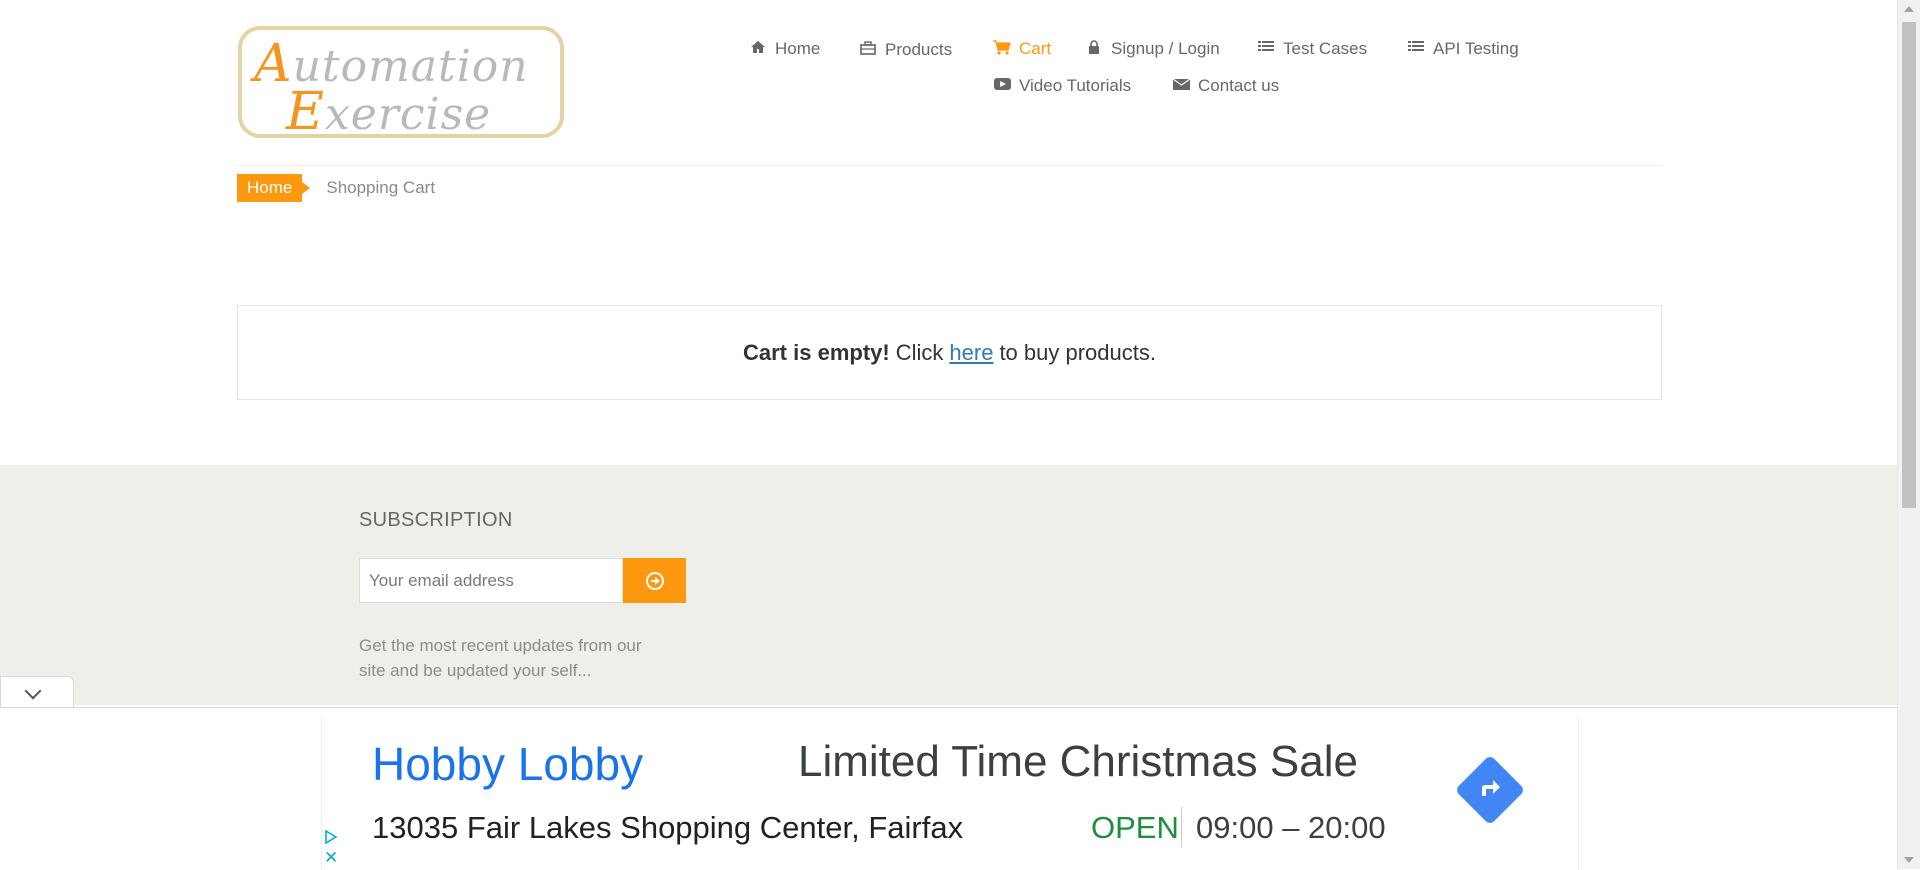  What do you see at coordinates (758, 49) in the screenshot?
I see `home-icon` at bounding box center [758, 49].